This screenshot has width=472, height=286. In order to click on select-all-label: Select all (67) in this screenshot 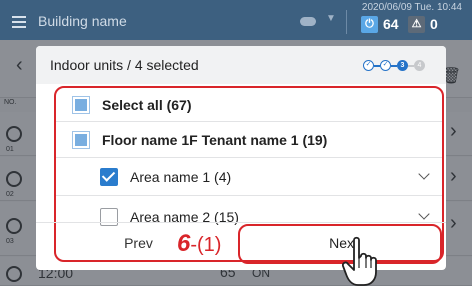, I will do `click(147, 105)`.